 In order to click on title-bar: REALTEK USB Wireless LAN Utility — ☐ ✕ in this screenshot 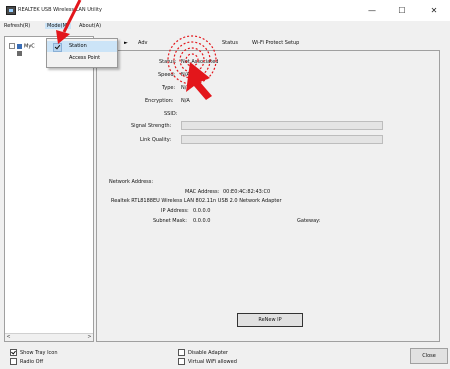, I will do `click(225, 10)`.